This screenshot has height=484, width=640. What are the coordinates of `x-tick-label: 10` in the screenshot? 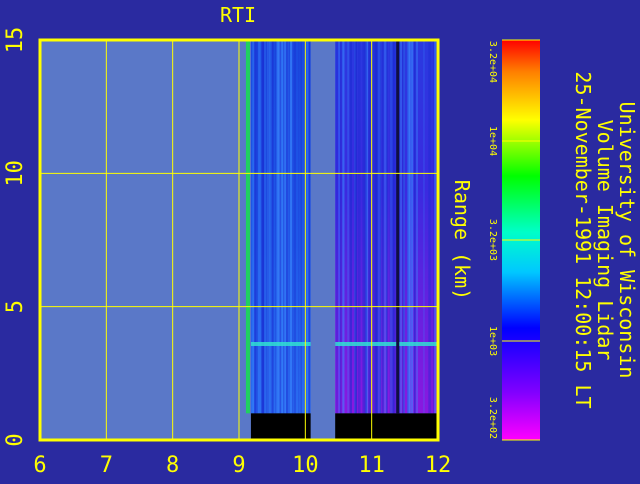 It's located at (305, 465).